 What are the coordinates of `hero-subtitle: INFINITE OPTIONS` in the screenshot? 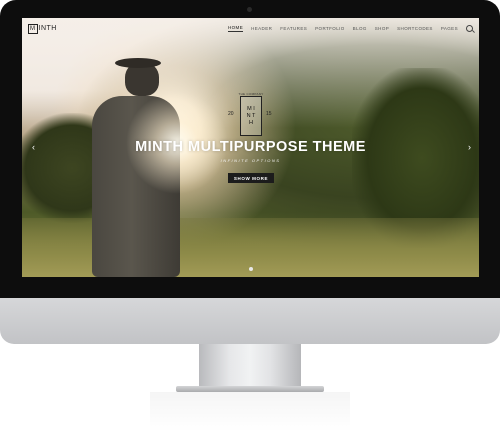 It's located at (250, 160).